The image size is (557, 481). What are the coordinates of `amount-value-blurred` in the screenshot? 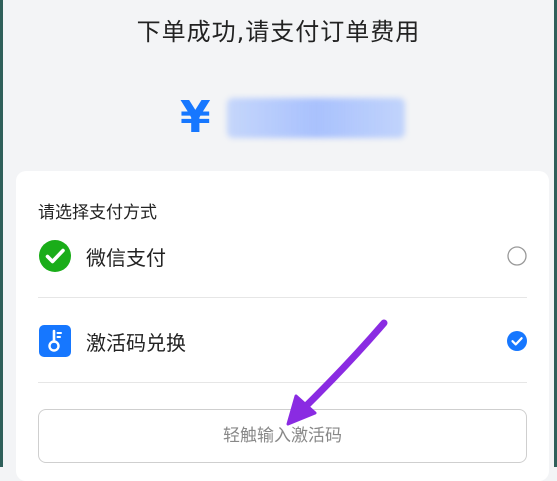 It's located at (315, 118).